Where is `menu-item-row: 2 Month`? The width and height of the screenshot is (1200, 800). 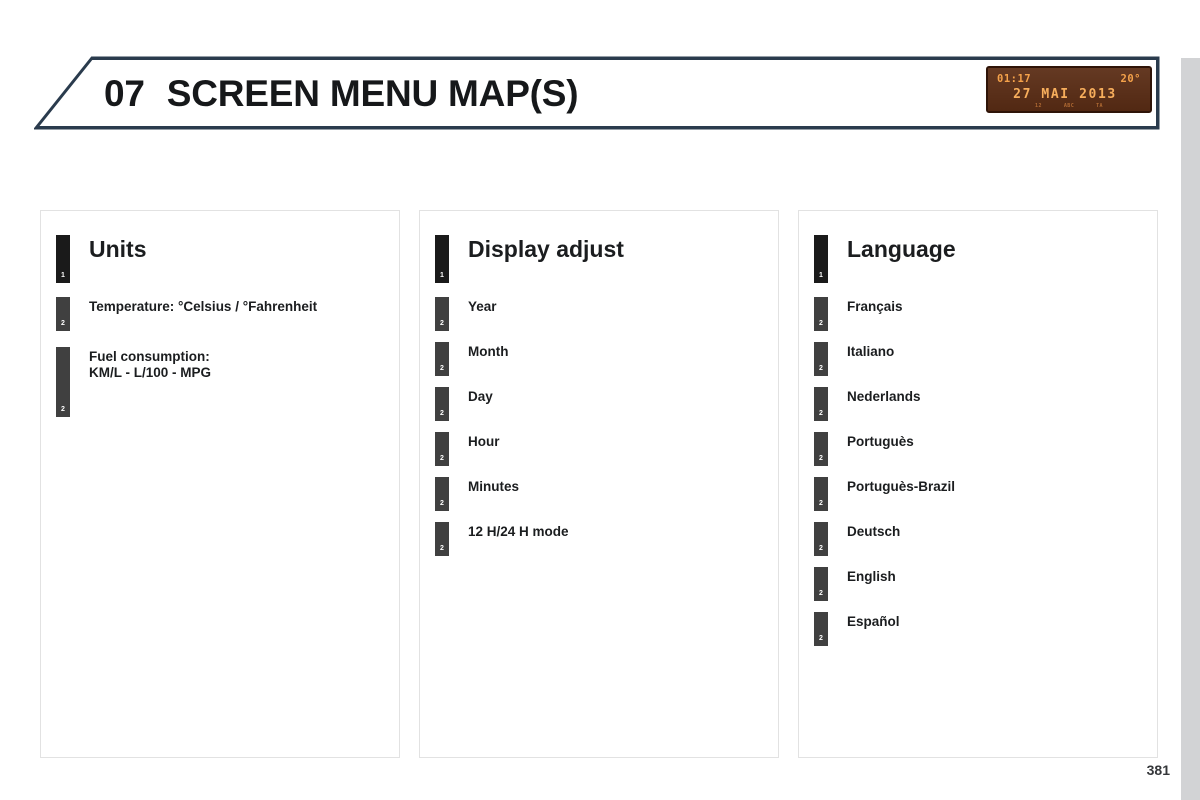
menu-item-row: 2 Month is located at coordinates (599, 359).